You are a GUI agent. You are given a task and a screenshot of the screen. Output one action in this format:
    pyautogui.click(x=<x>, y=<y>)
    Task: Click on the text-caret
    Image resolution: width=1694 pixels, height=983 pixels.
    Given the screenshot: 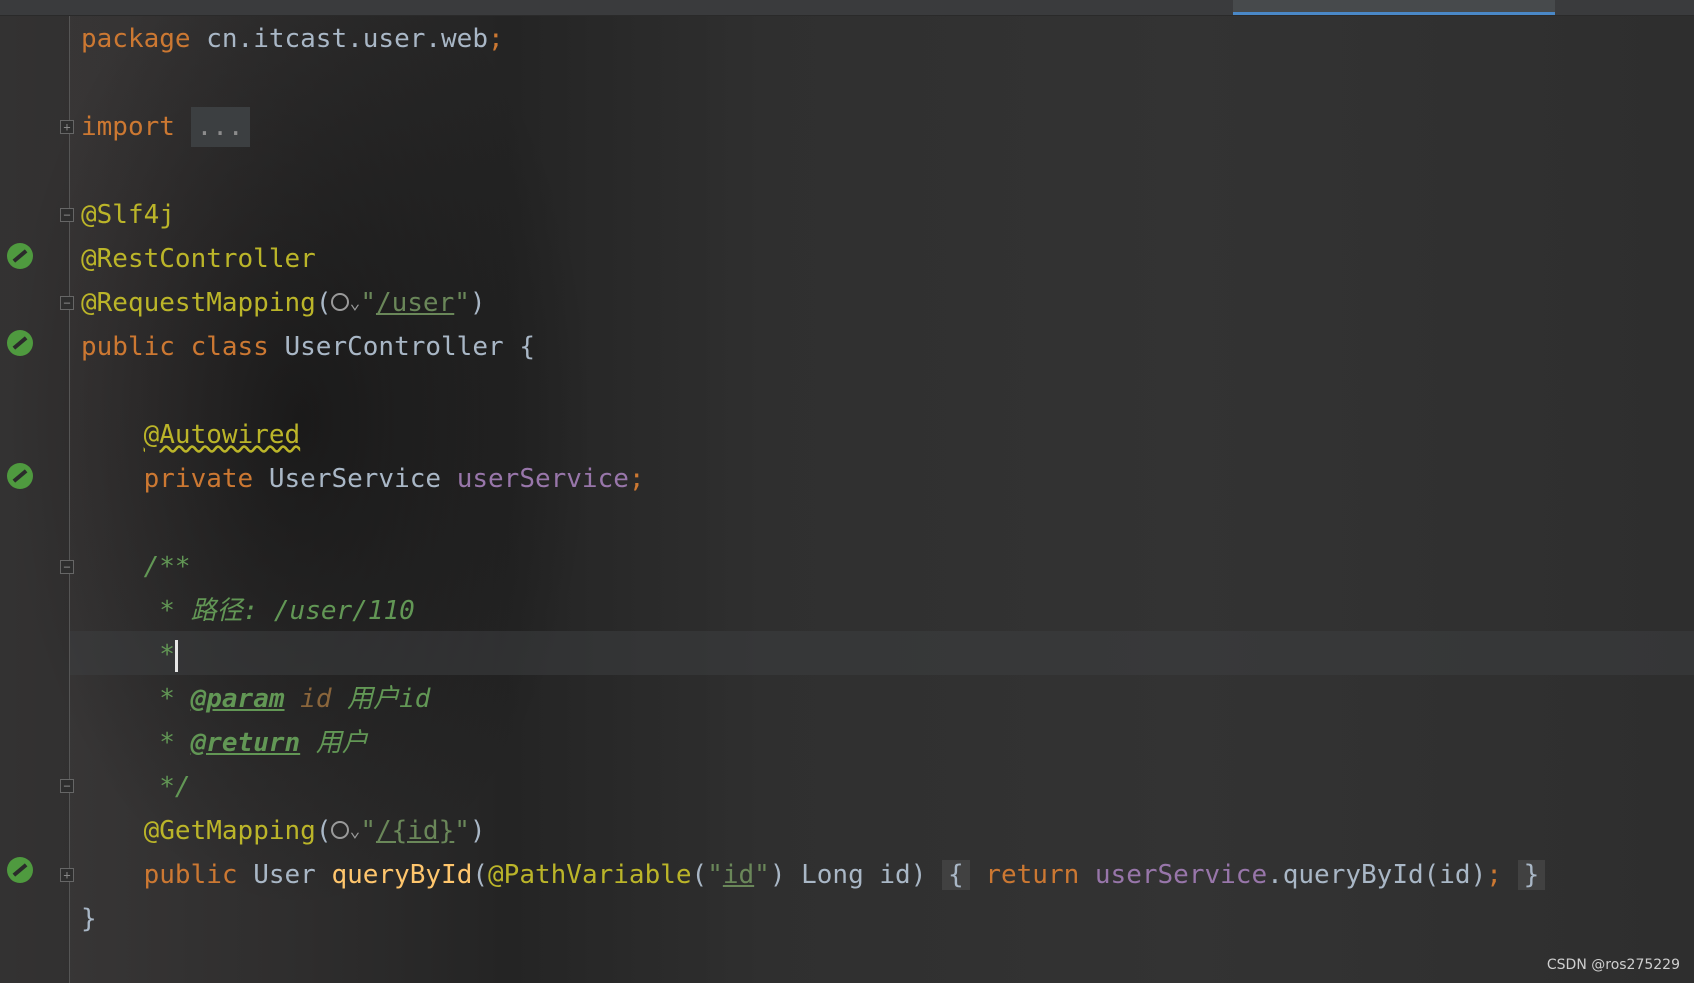 What is the action you would take?
    pyautogui.click(x=176, y=655)
    